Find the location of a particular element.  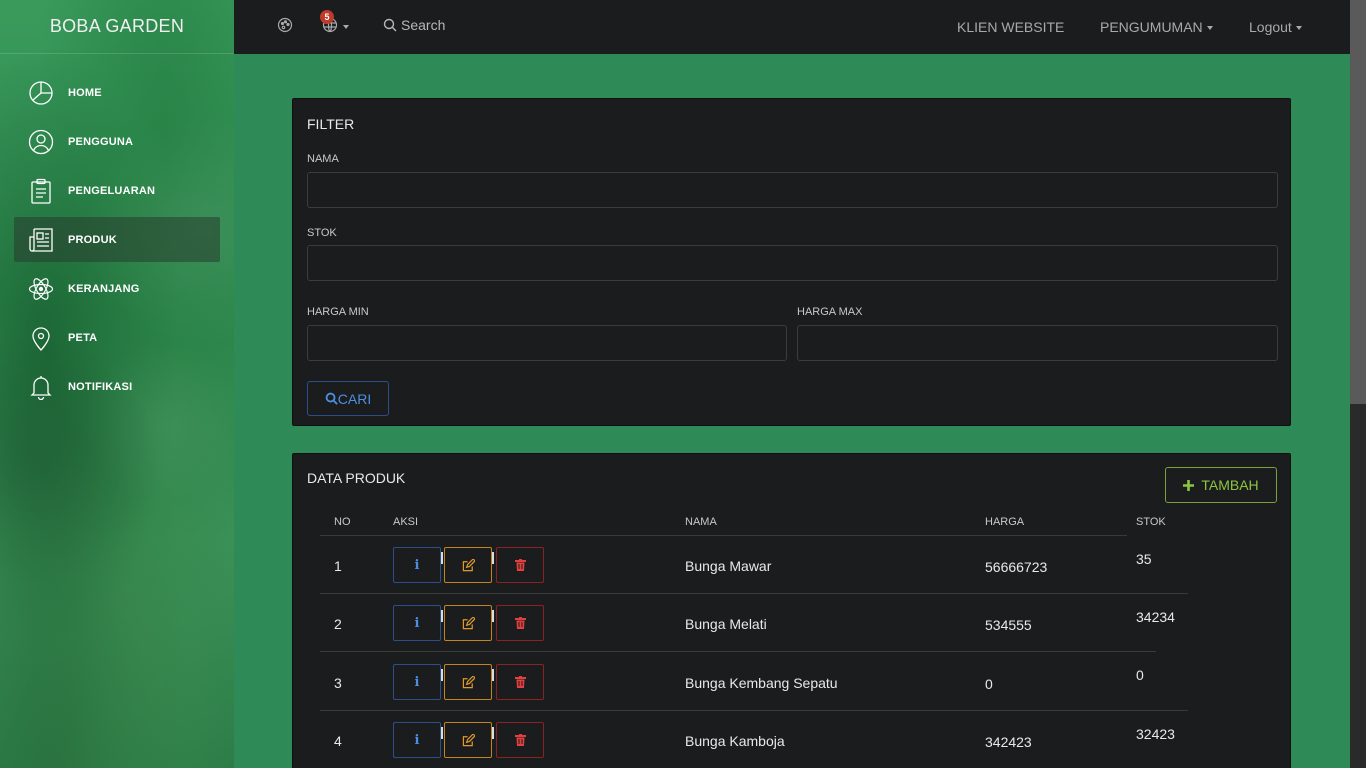

atom-icon is located at coordinates (41, 288).